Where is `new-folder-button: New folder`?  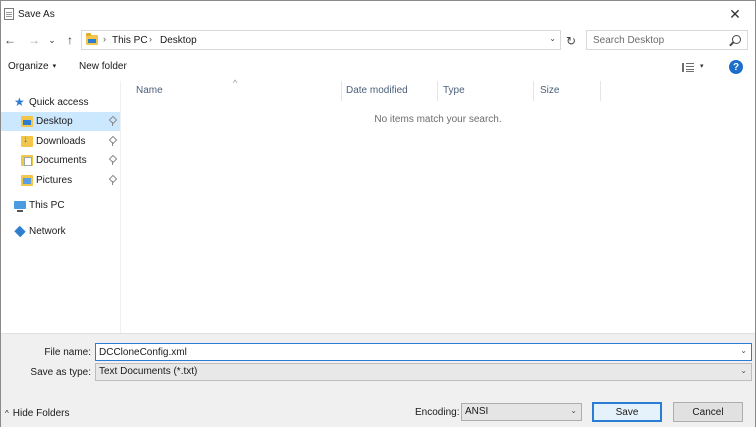 new-folder-button: New folder is located at coordinates (103, 66).